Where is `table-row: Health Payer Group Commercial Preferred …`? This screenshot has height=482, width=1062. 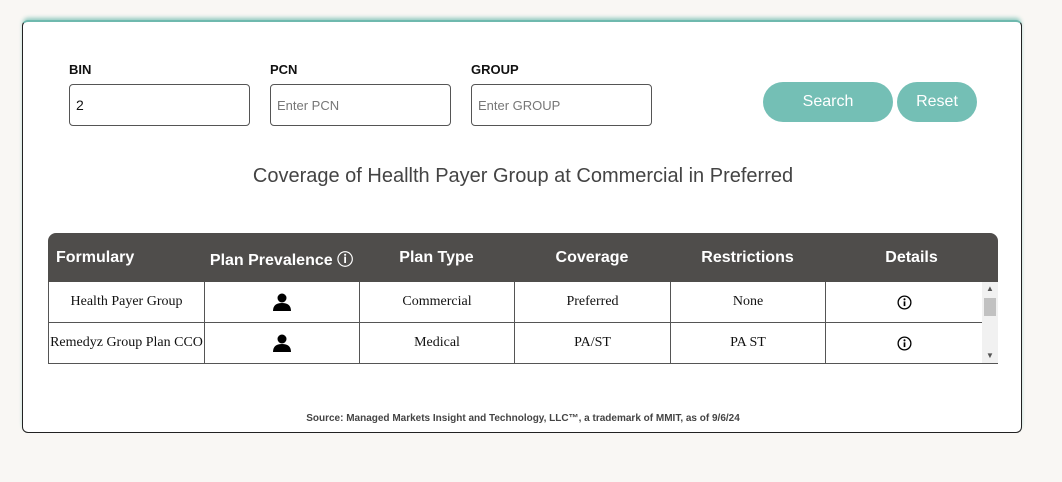 table-row: Health Payer Group Commercial Preferred … is located at coordinates (523, 302).